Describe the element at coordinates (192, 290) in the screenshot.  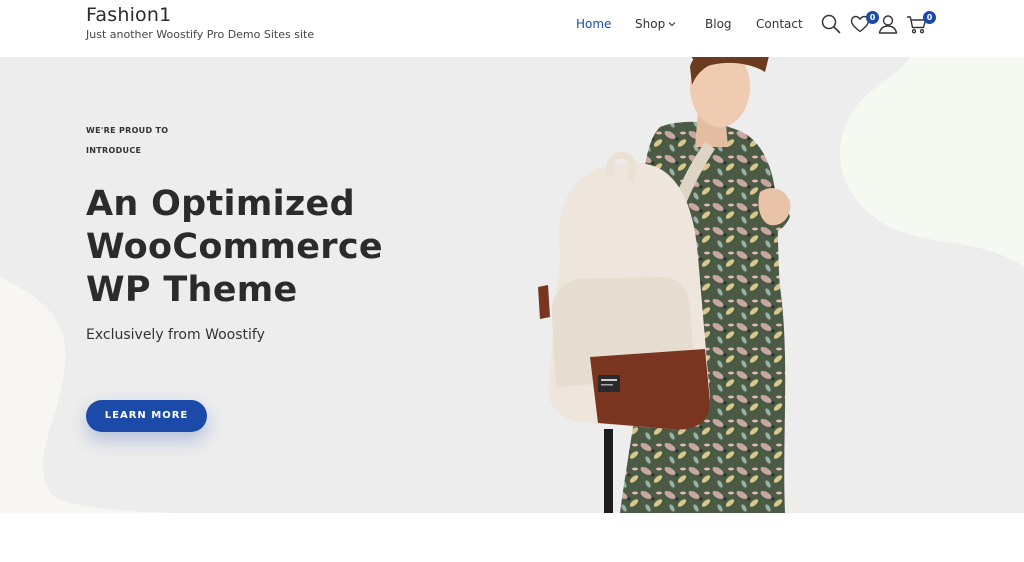
I see `hero-headline-line3: WP Theme` at that location.